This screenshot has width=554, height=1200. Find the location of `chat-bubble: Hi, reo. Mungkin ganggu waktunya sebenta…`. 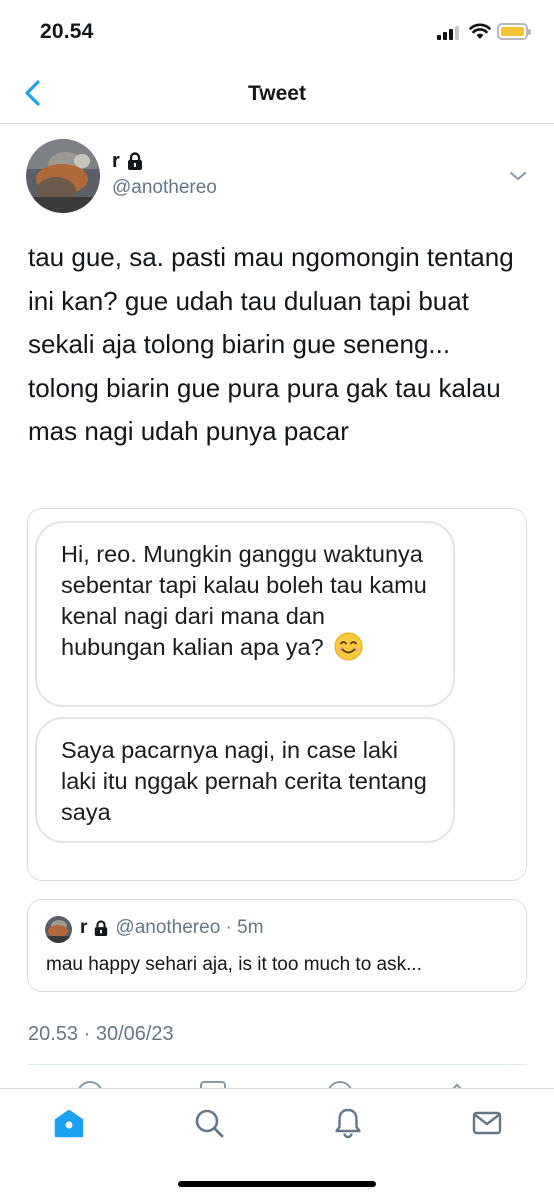

chat-bubble: Hi, reo. Mungkin ganggu waktunya sebenta… is located at coordinates (245, 614).